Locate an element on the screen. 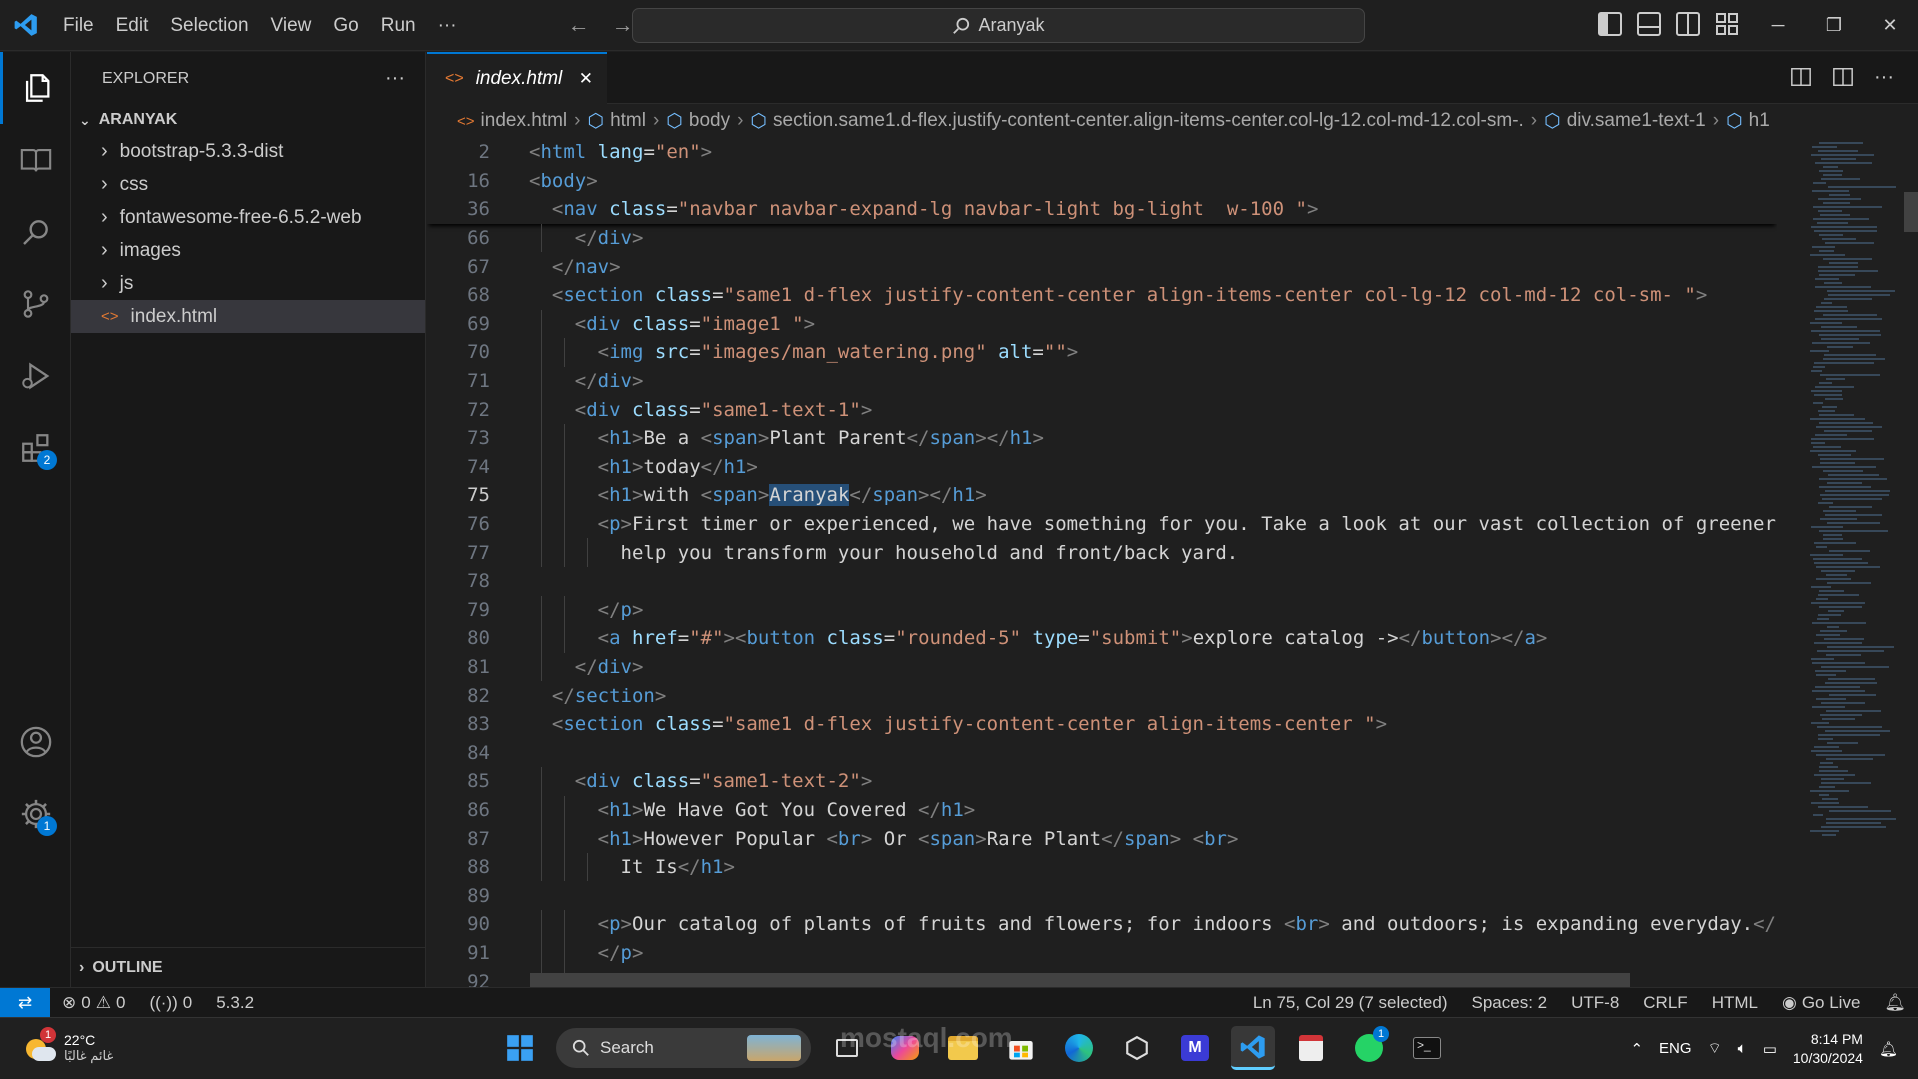 This screenshot has width=1918, height=1079. breadcrumb-item: h1 is located at coordinates (1759, 121).